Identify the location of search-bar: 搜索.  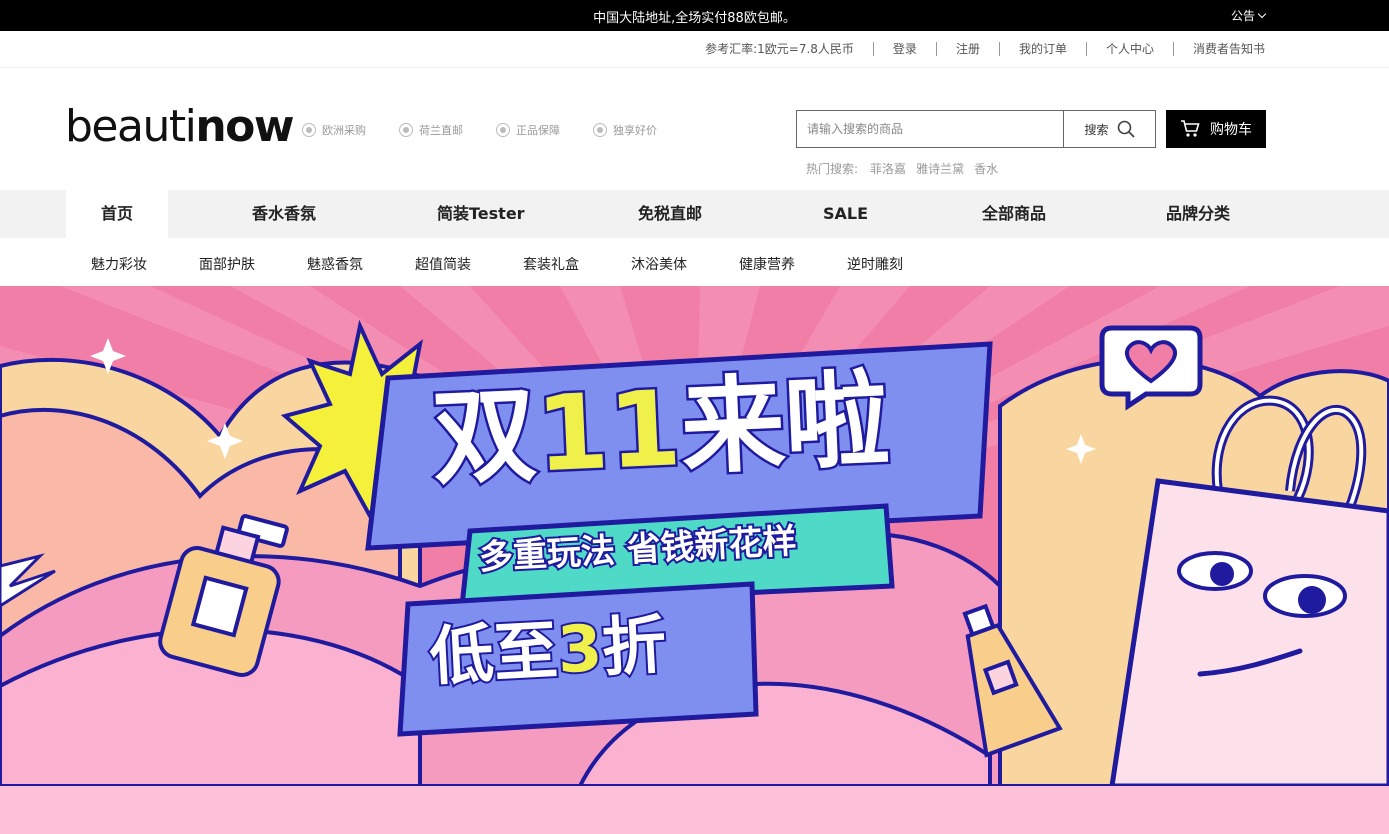
(976, 129).